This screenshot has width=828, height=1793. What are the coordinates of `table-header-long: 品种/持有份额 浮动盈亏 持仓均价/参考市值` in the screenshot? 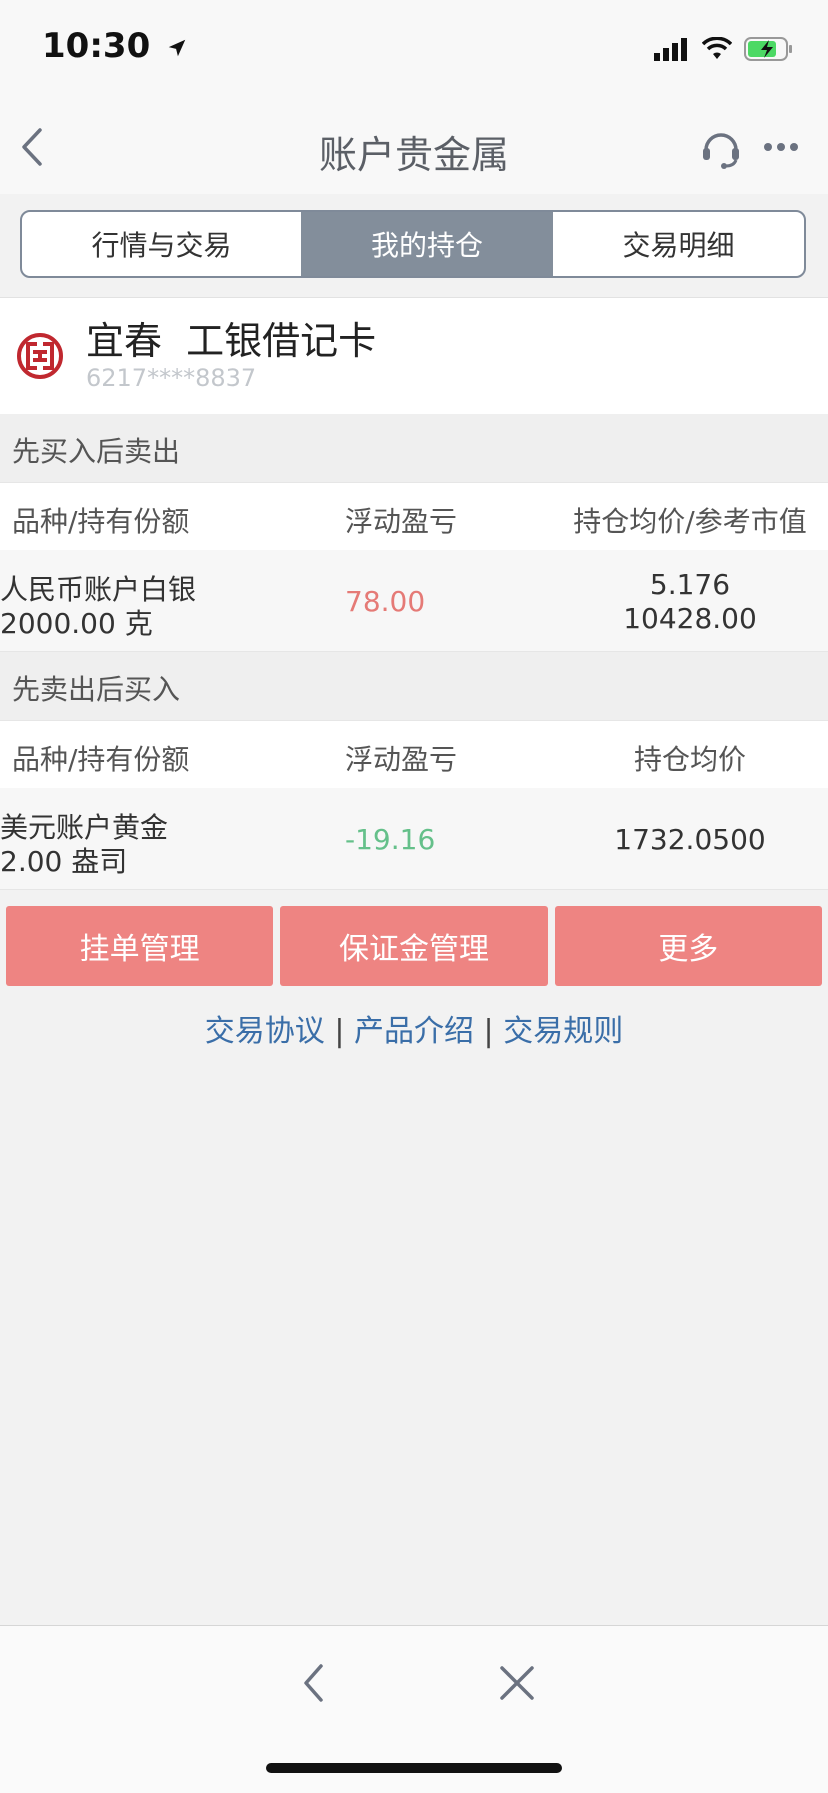 It's located at (414, 516).